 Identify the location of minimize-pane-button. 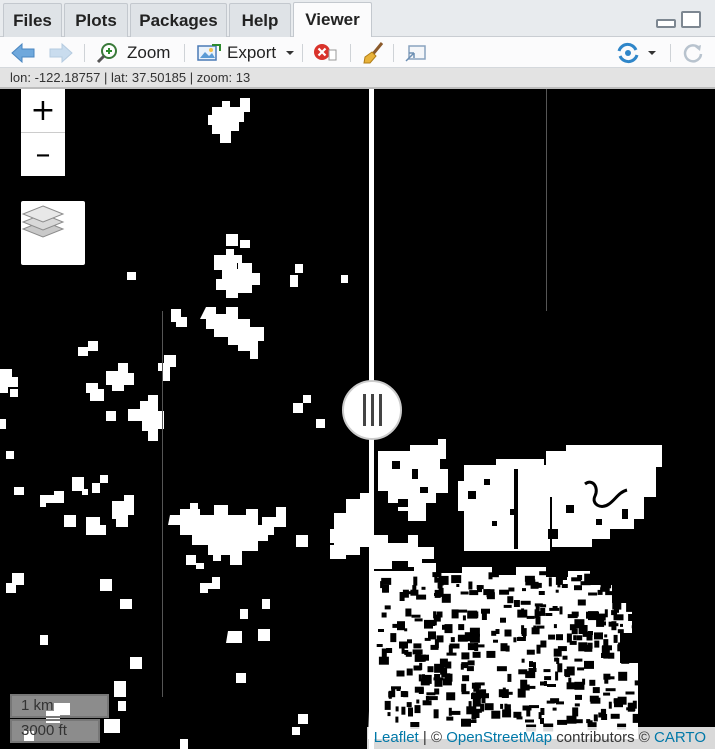
(666, 23).